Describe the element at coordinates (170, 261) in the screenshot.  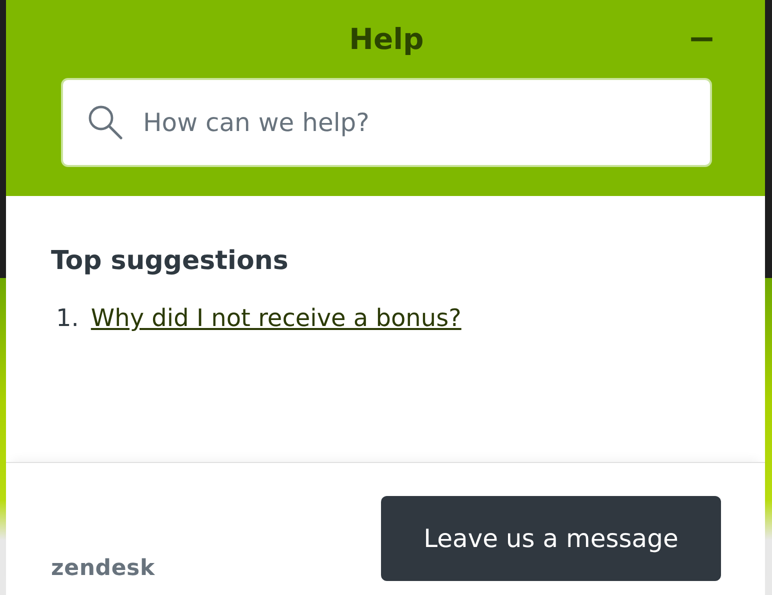
I see `section-heading: Top suggestions` at that location.